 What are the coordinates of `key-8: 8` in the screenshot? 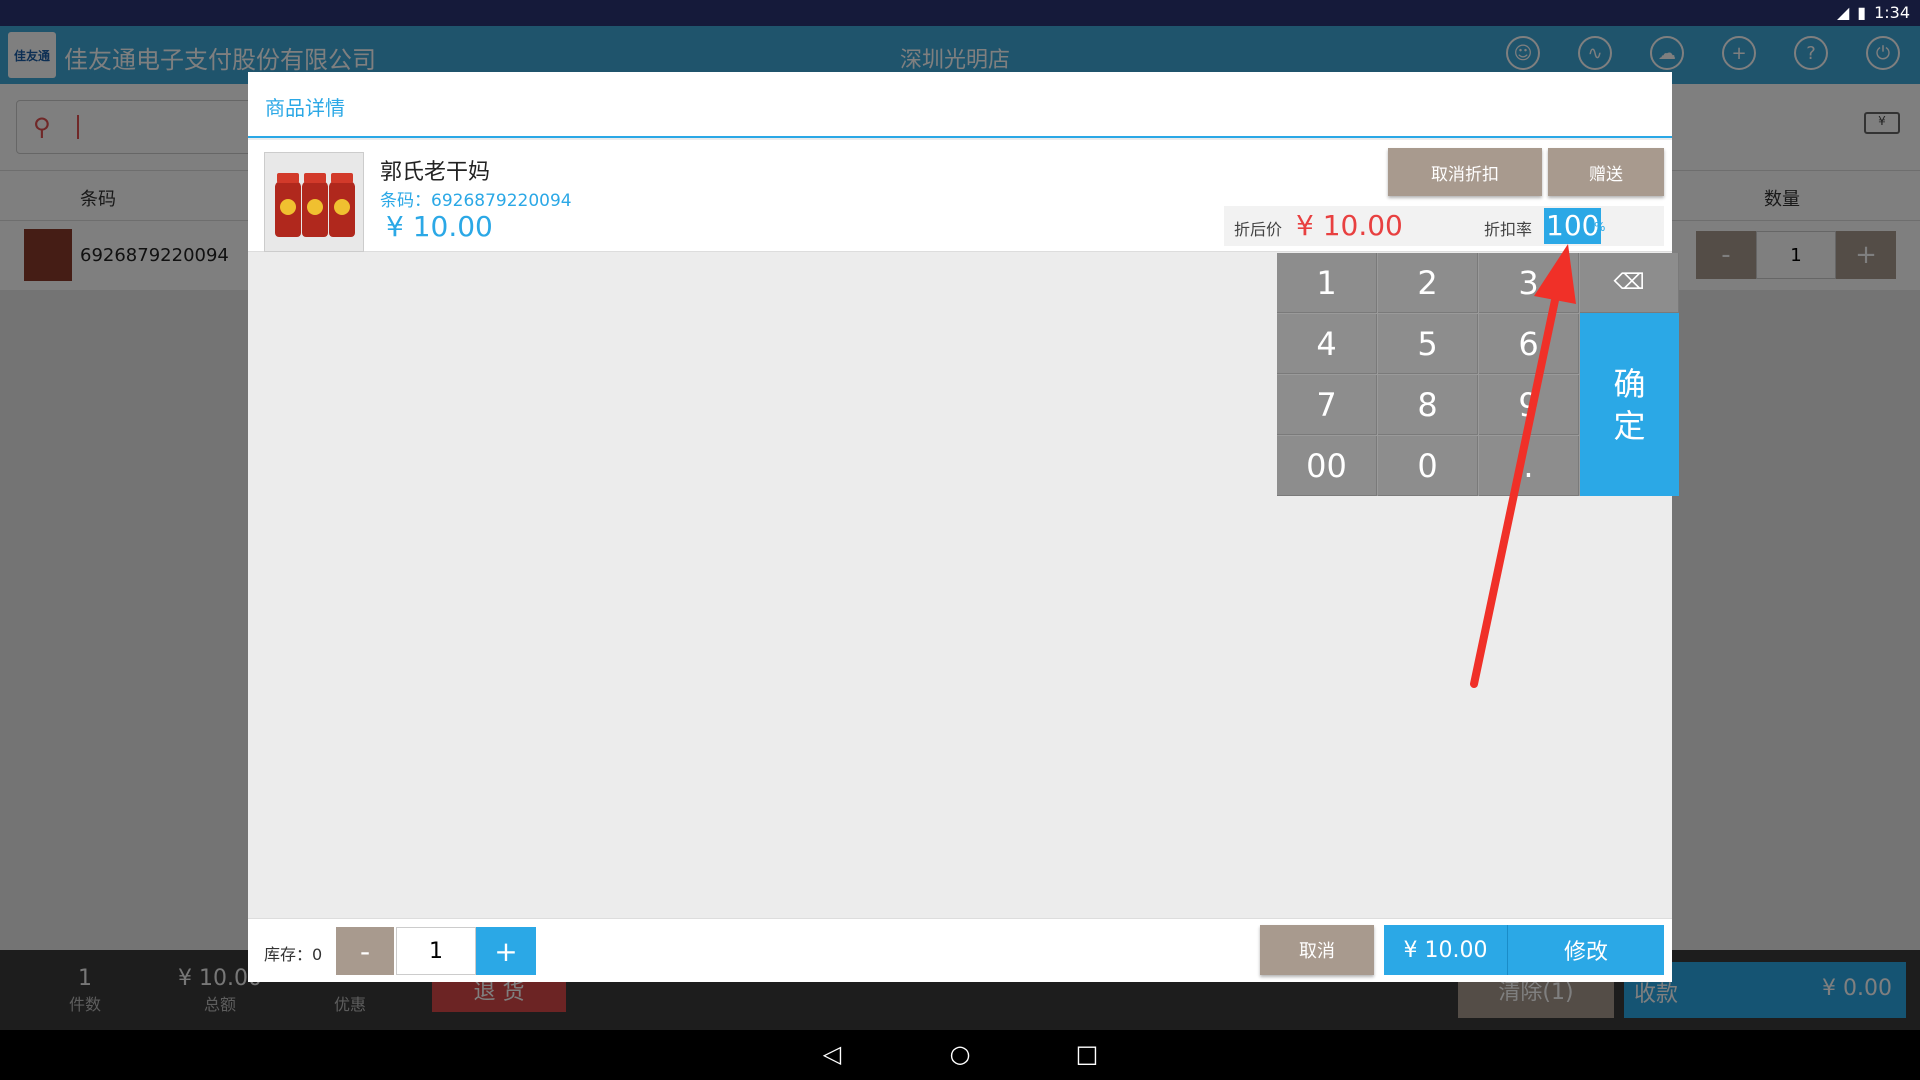 It's located at (1428, 405).